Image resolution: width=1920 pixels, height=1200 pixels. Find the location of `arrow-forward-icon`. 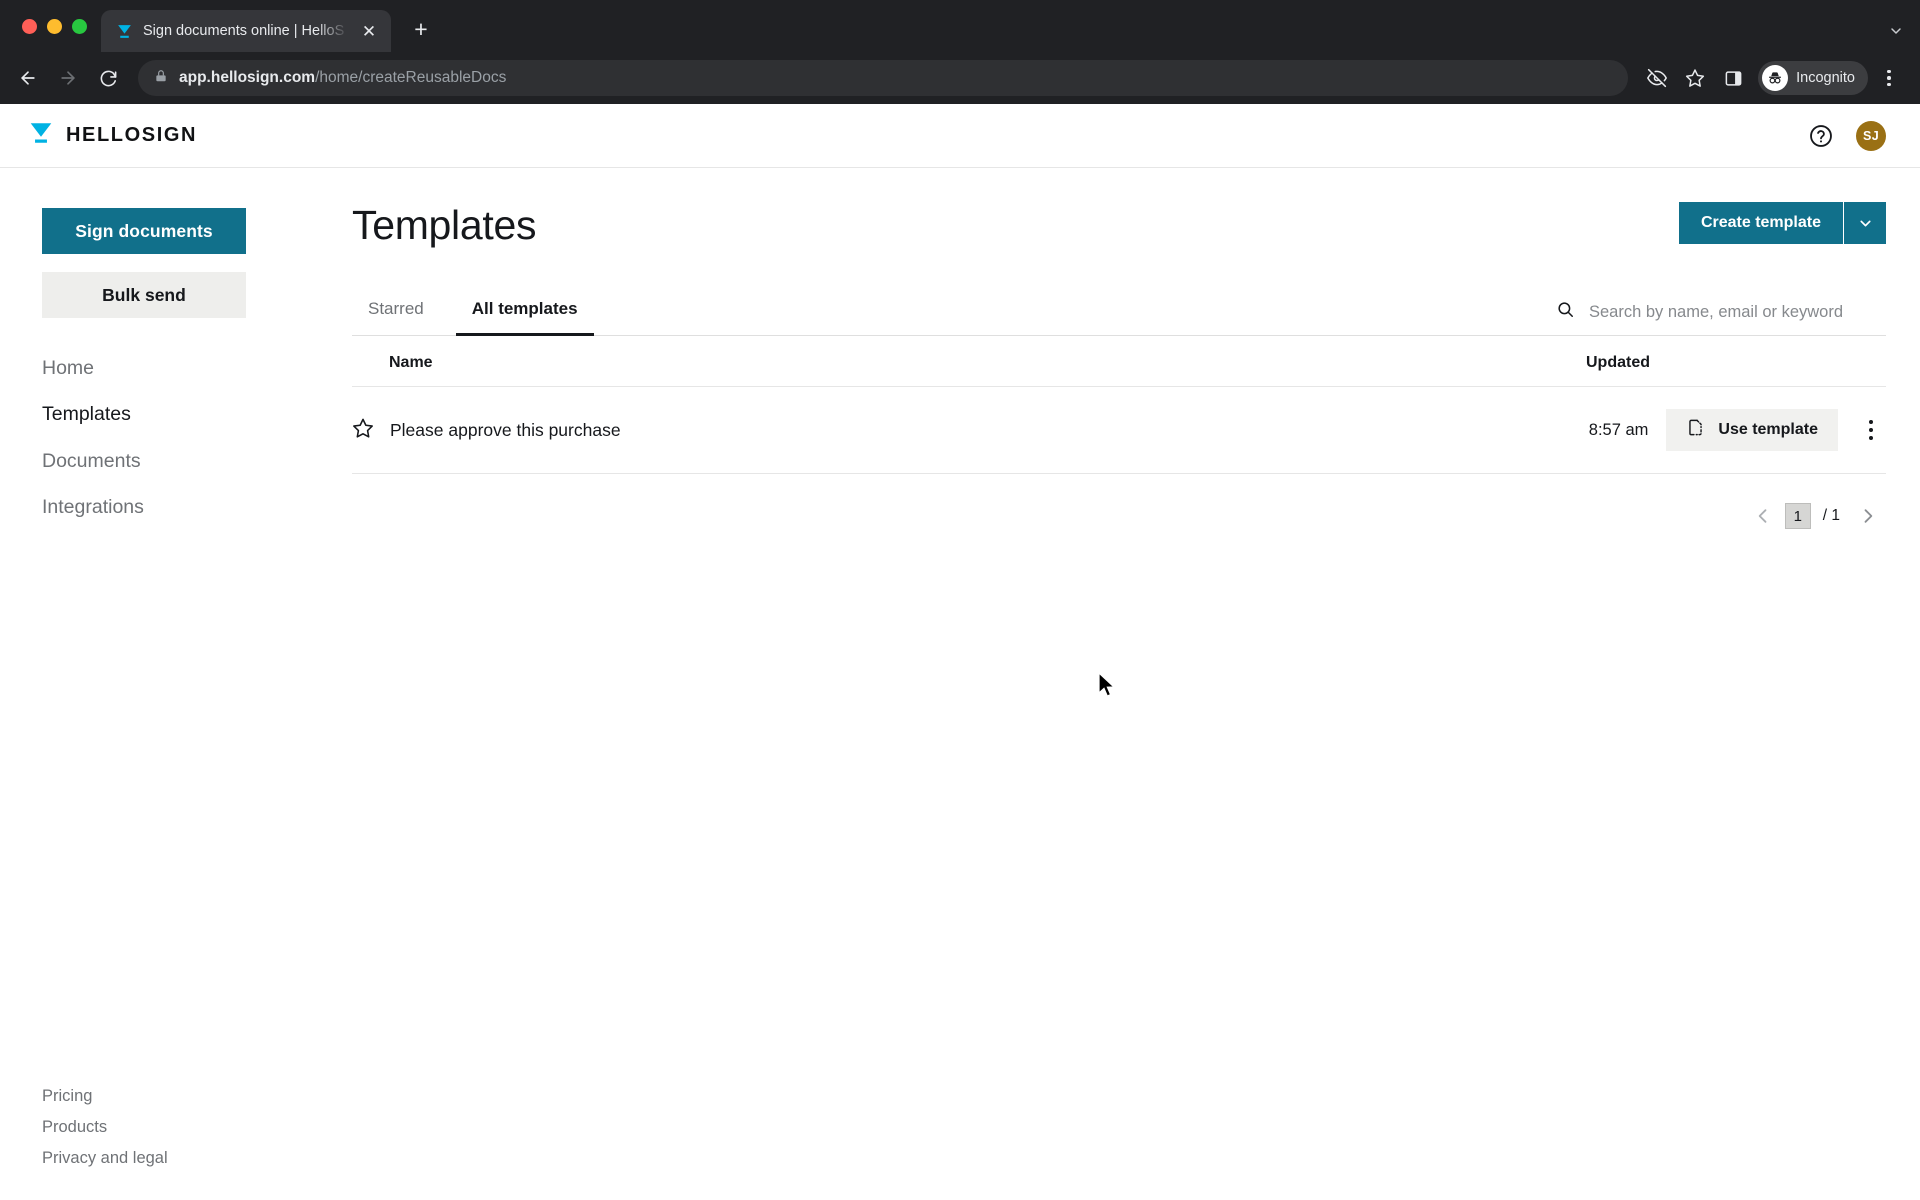

arrow-forward-icon is located at coordinates (68, 78).